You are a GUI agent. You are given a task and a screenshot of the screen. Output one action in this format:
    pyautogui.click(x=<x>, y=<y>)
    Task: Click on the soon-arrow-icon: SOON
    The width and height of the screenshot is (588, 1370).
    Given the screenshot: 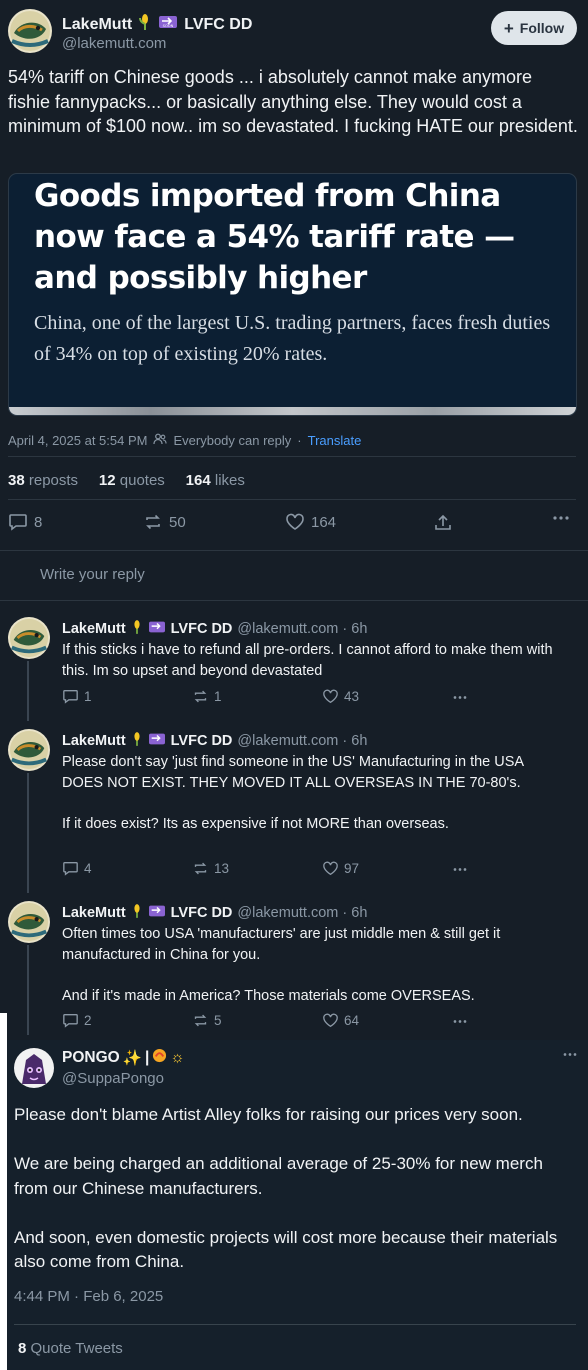 What is the action you would take?
    pyautogui.click(x=168, y=24)
    